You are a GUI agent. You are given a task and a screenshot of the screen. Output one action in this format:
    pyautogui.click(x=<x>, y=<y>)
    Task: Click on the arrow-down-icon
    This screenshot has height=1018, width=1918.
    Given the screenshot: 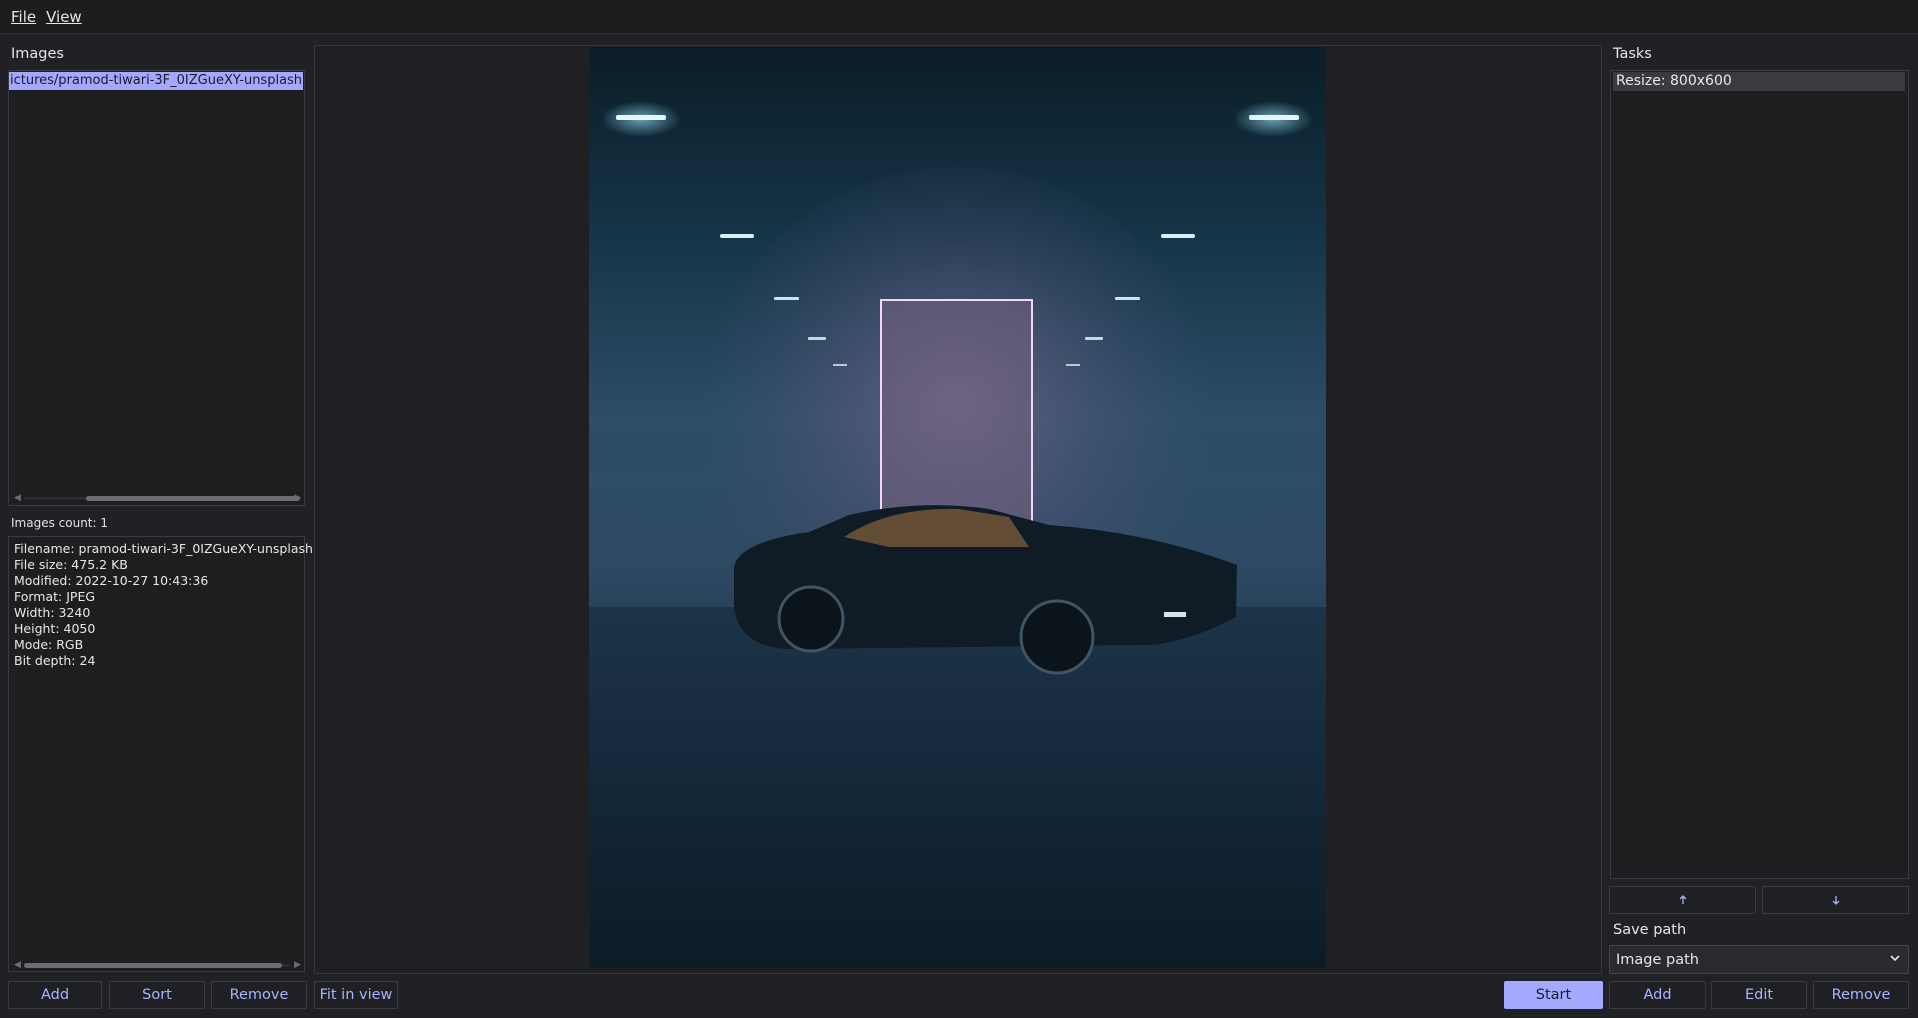 What is the action you would take?
    pyautogui.click(x=1835, y=900)
    